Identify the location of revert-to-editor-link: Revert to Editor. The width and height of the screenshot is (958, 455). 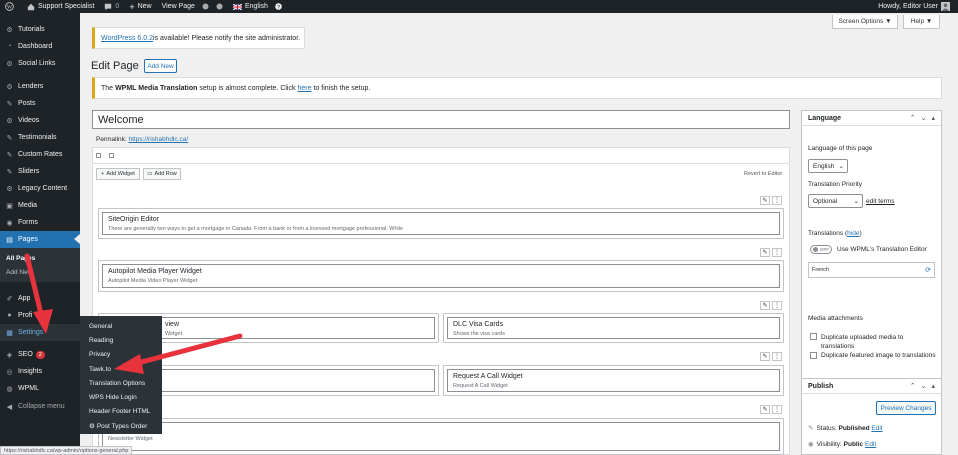
(763, 174).